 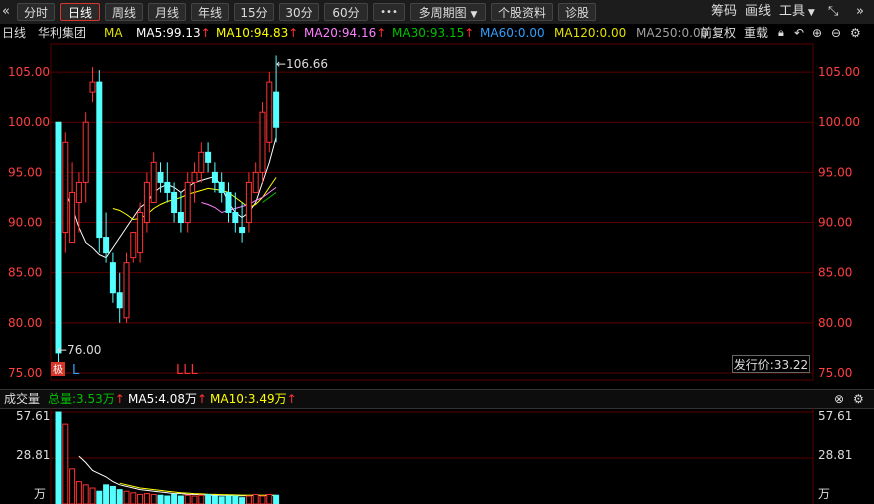 What do you see at coordinates (187, 370) in the screenshot?
I see `event-marker-lll: LLL` at bounding box center [187, 370].